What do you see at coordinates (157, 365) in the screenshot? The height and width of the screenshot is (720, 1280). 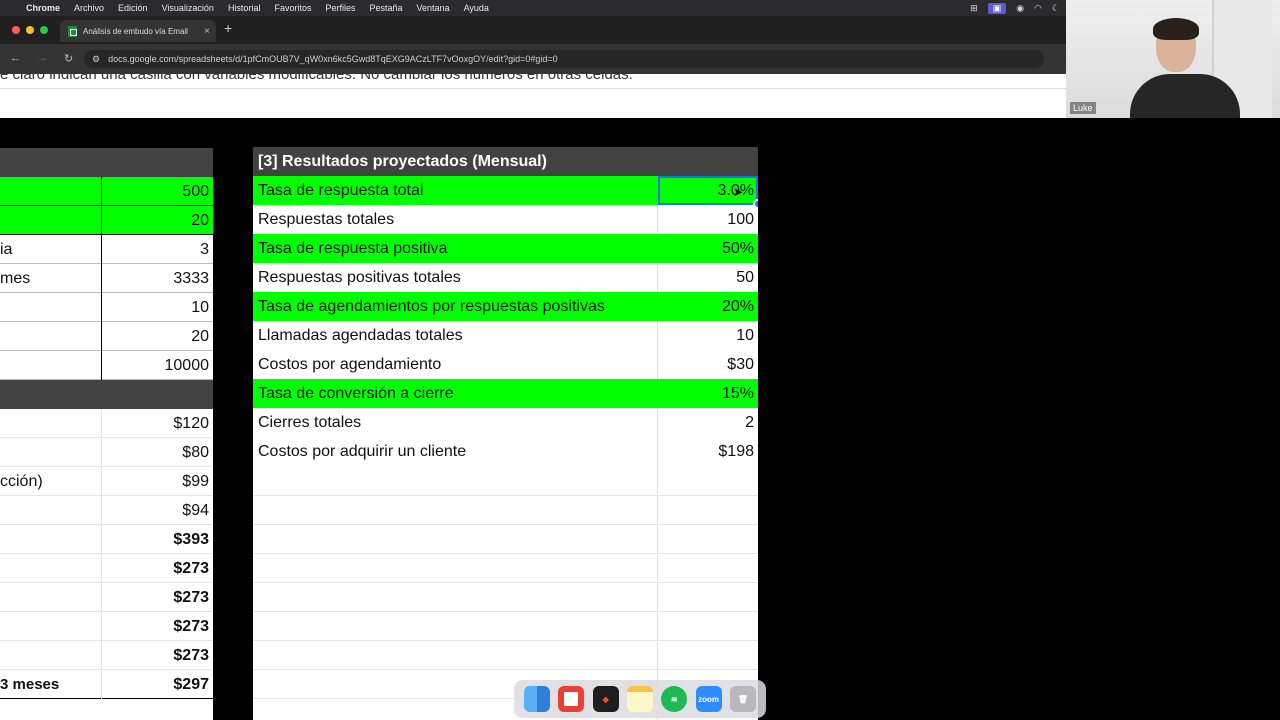 I see `left-row-value: 10000` at bounding box center [157, 365].